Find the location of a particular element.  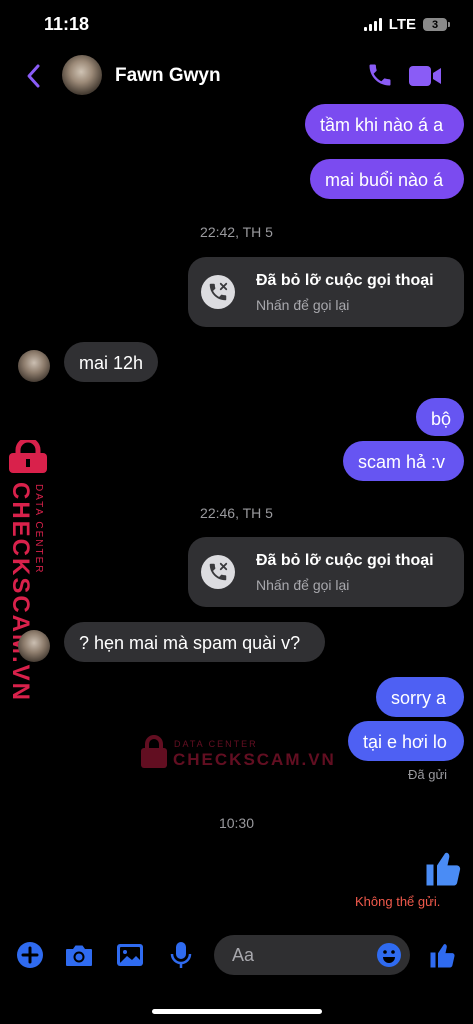

video-call-button is located at coordinates (425, 76).